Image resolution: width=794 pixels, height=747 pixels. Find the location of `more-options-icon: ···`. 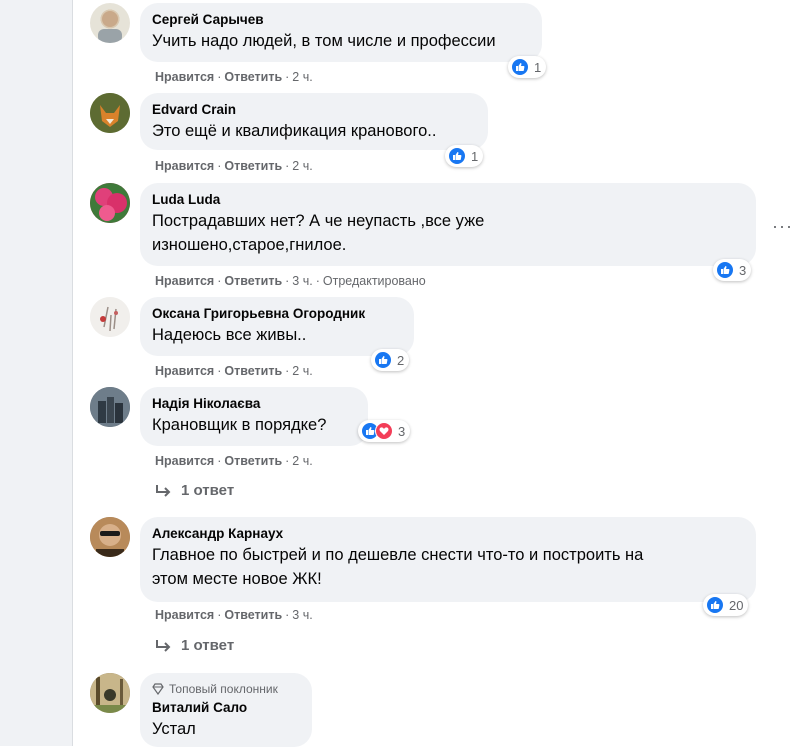

more-options-icon: ··· is located at coordinates (782, 226).